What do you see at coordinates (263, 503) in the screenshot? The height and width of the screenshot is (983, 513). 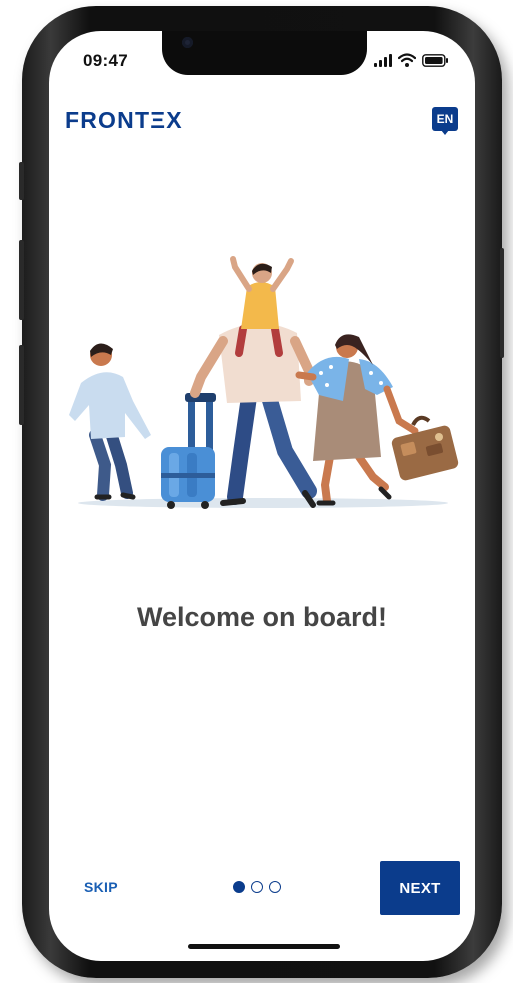 I see `ground-shadow` at bounding box center [263, 503].